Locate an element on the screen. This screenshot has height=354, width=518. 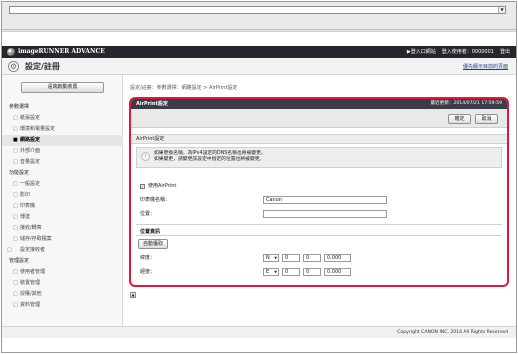
printer-name-row: 印表機名稱： Canon is located at coordinates (319, 200).